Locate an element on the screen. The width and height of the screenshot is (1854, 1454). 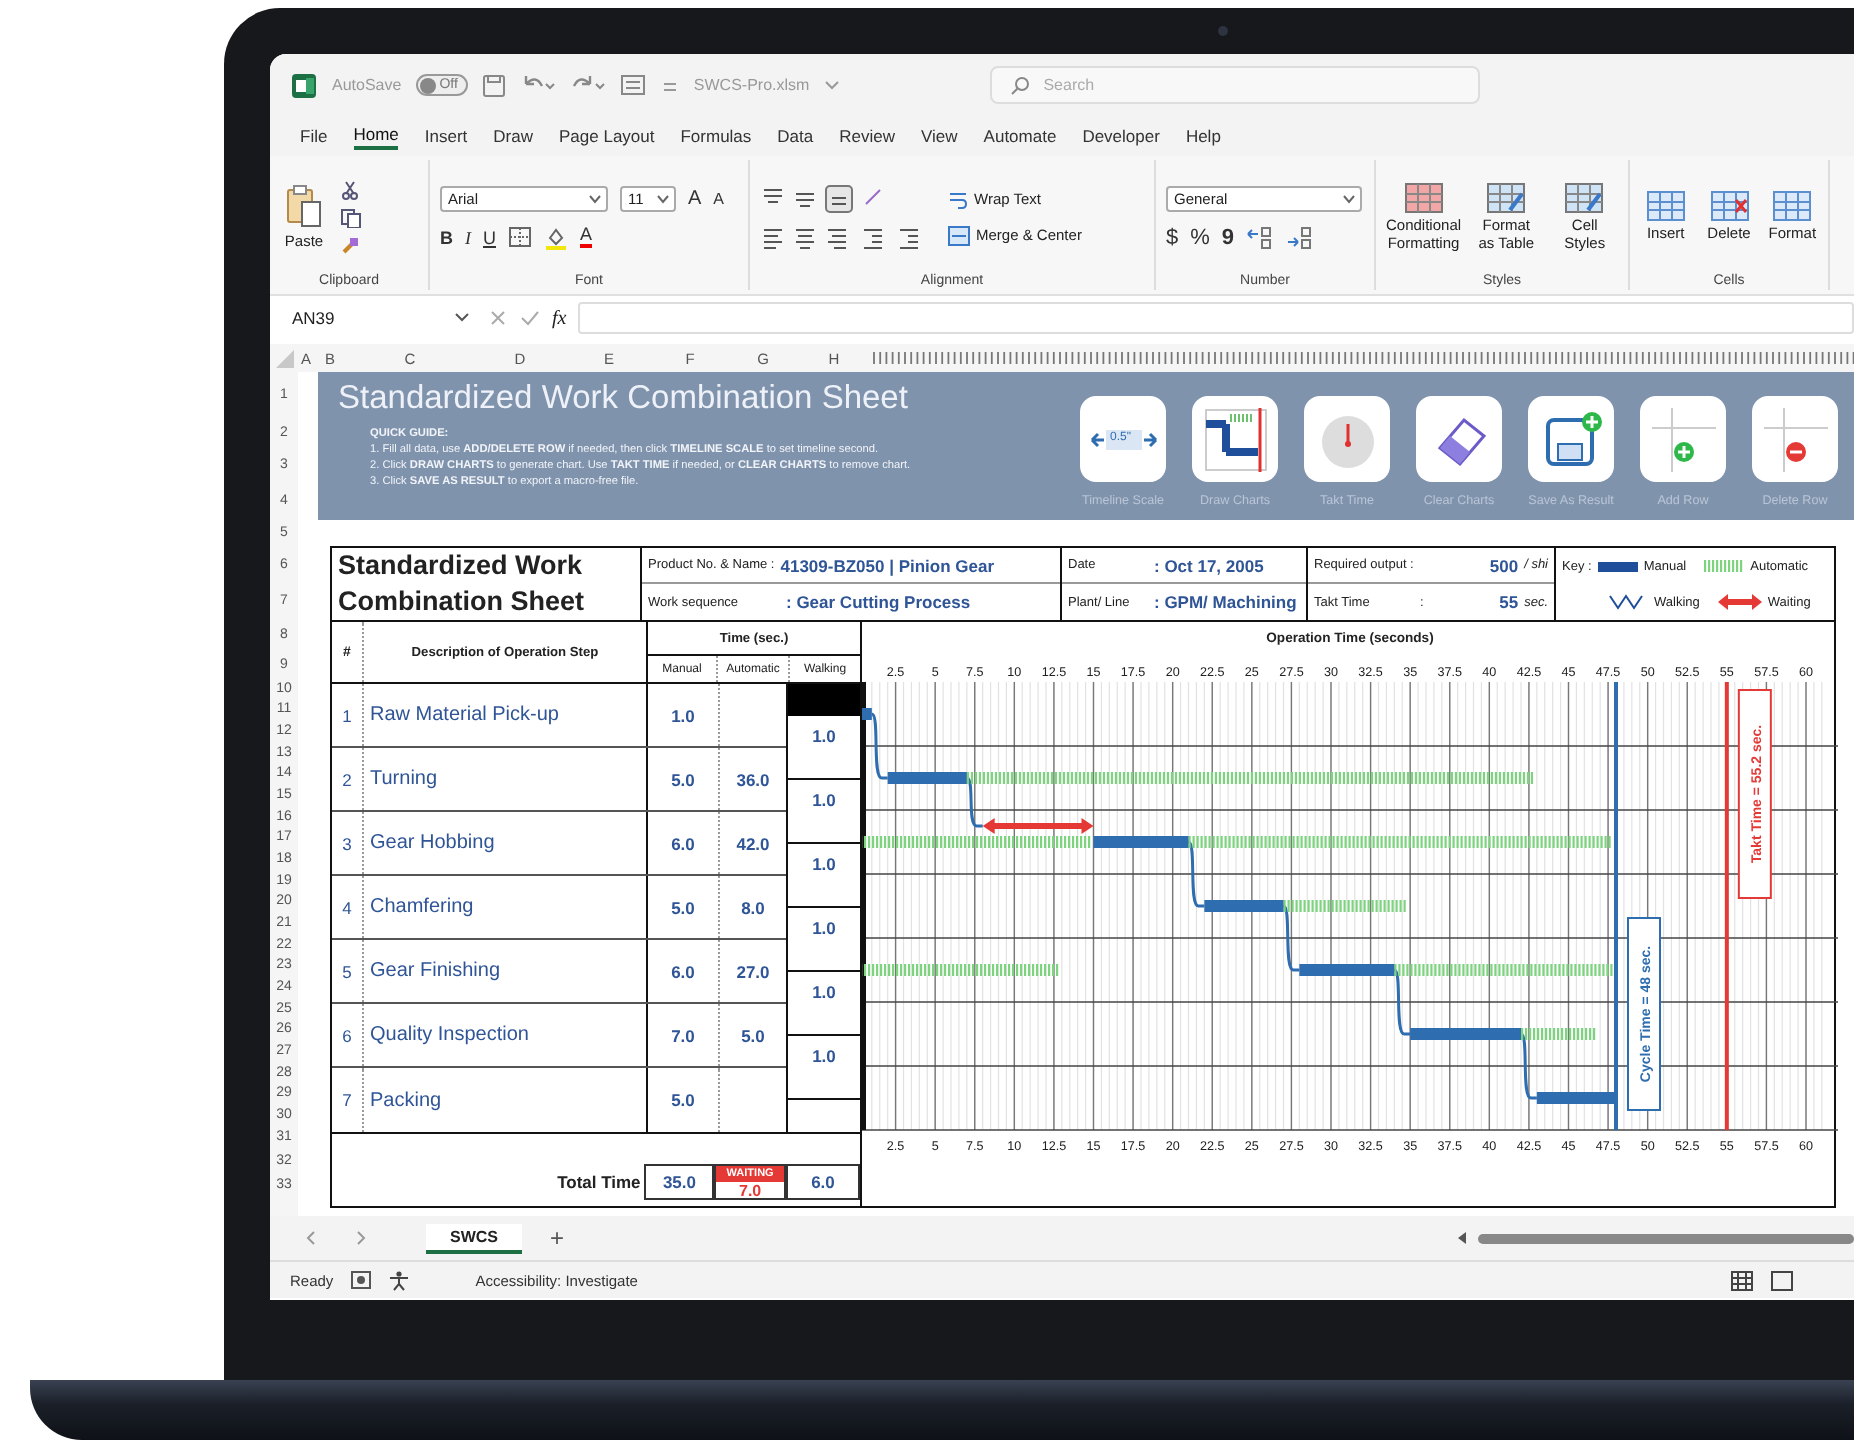
wave-icon is located at coordinates (1628, 602).